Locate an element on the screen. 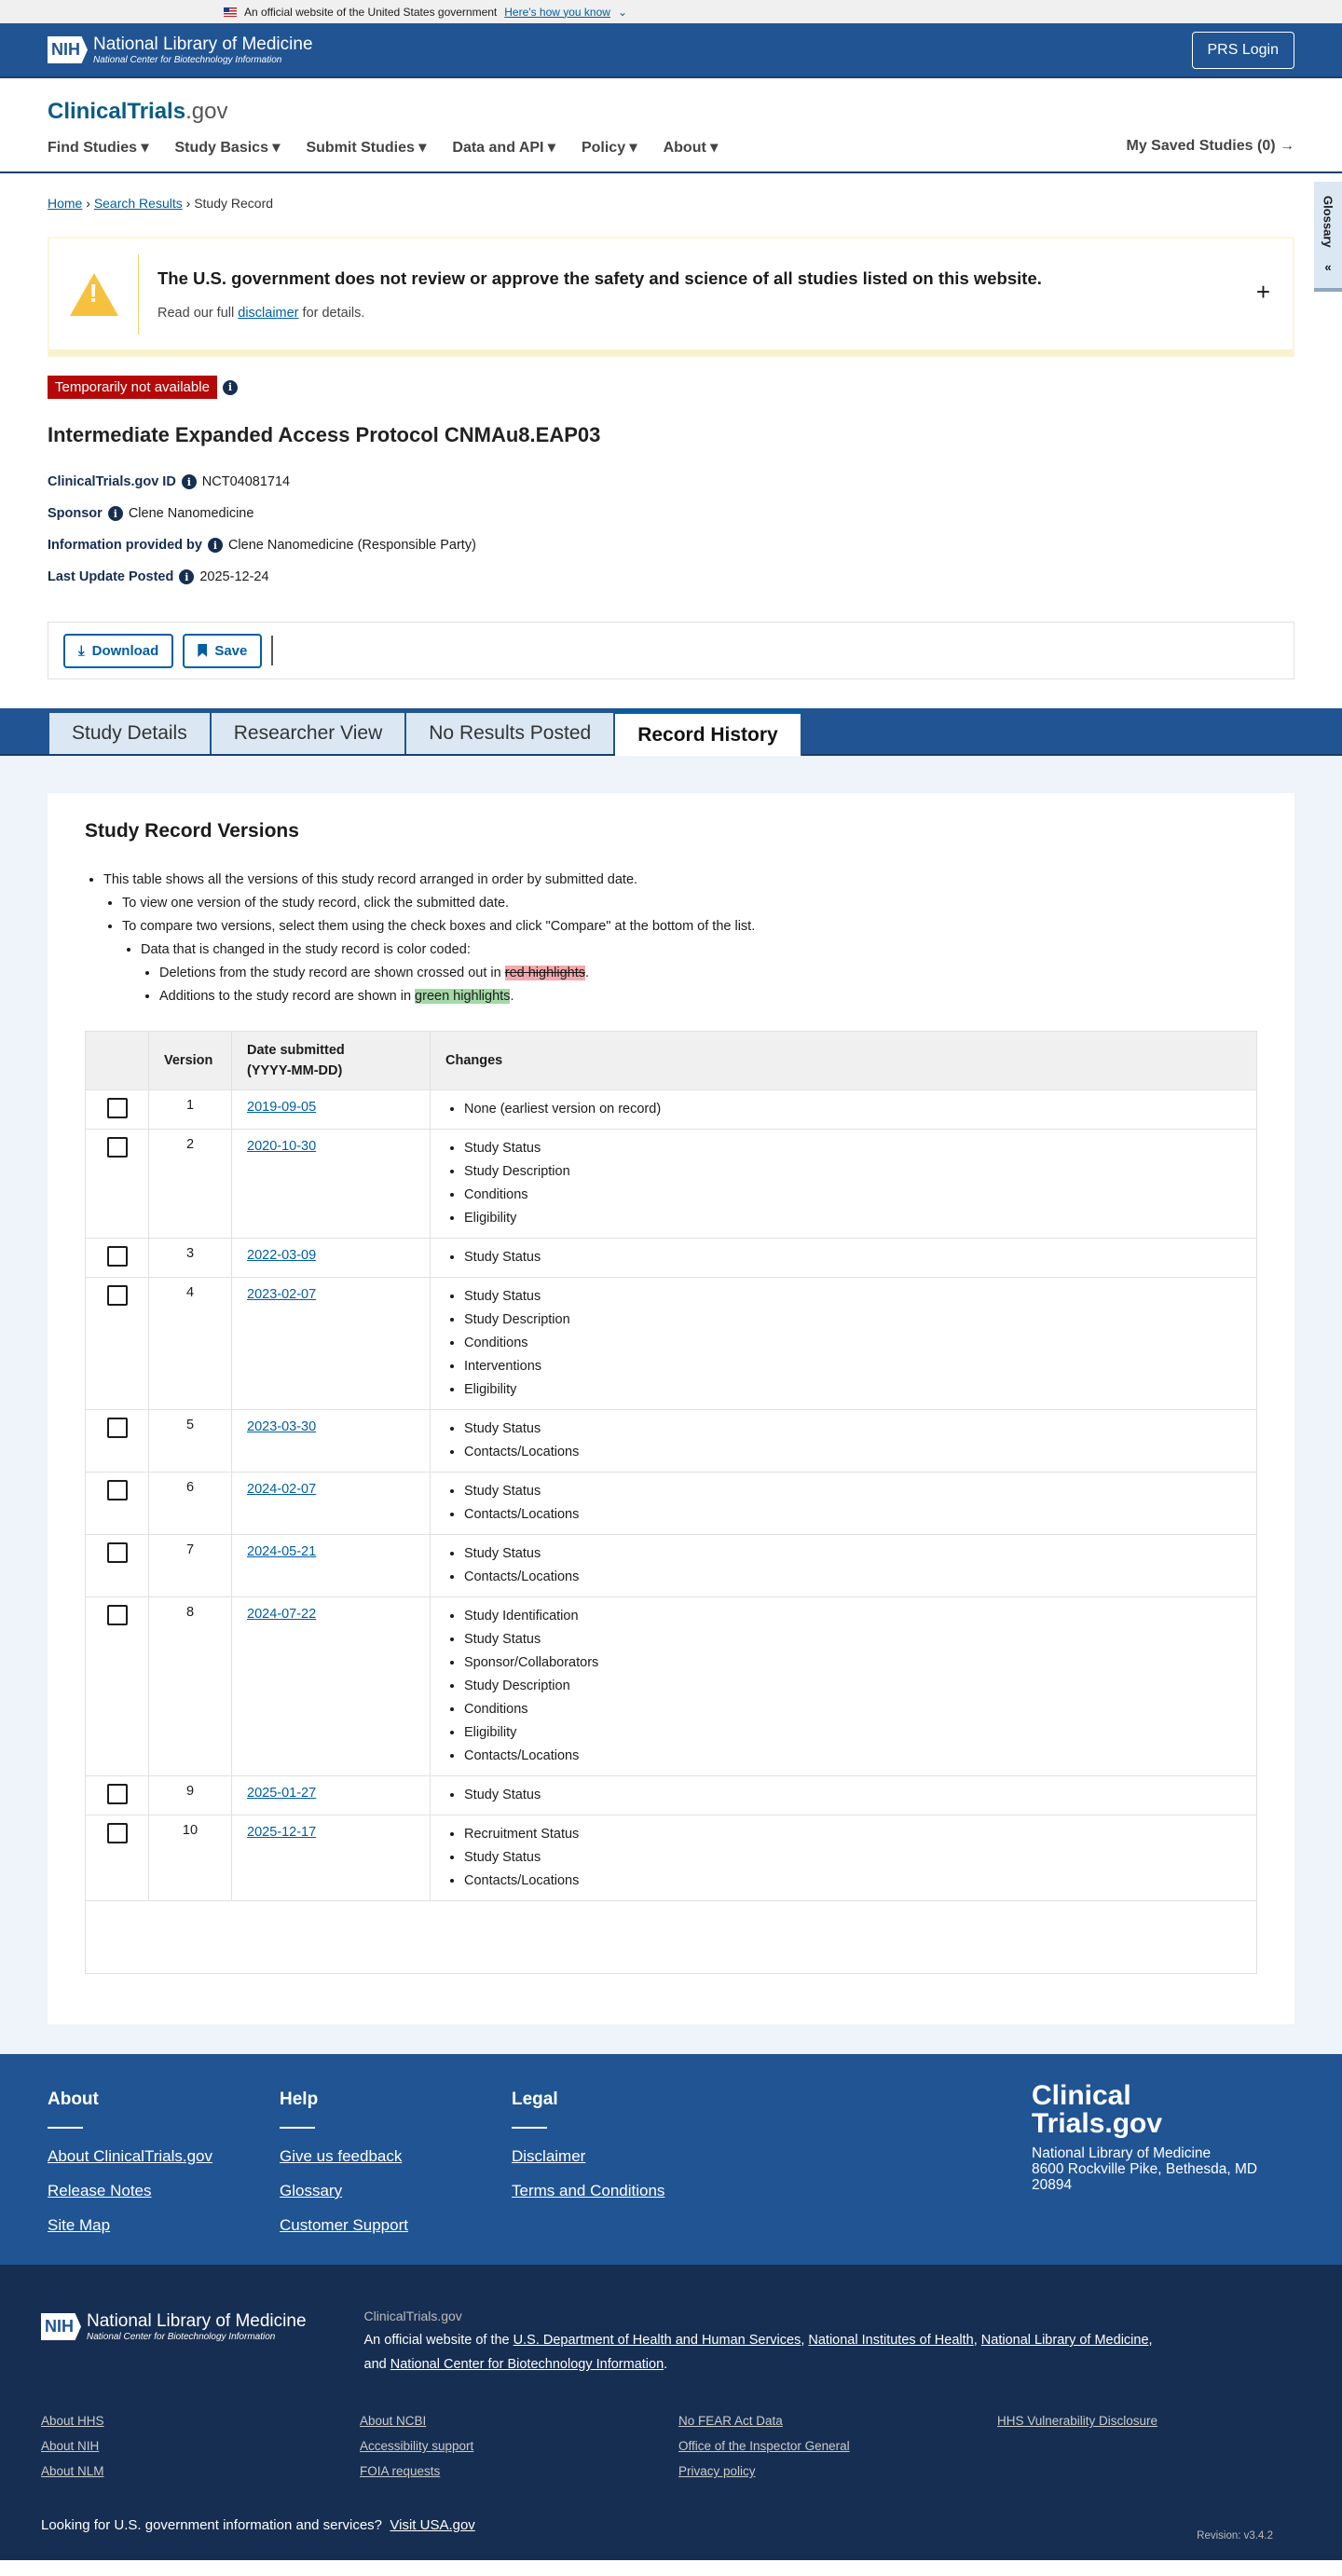 The height and width of the screenshot is (2576, 1342). nih-link: National Institutes of Health is located at coordinates (890, 2340).